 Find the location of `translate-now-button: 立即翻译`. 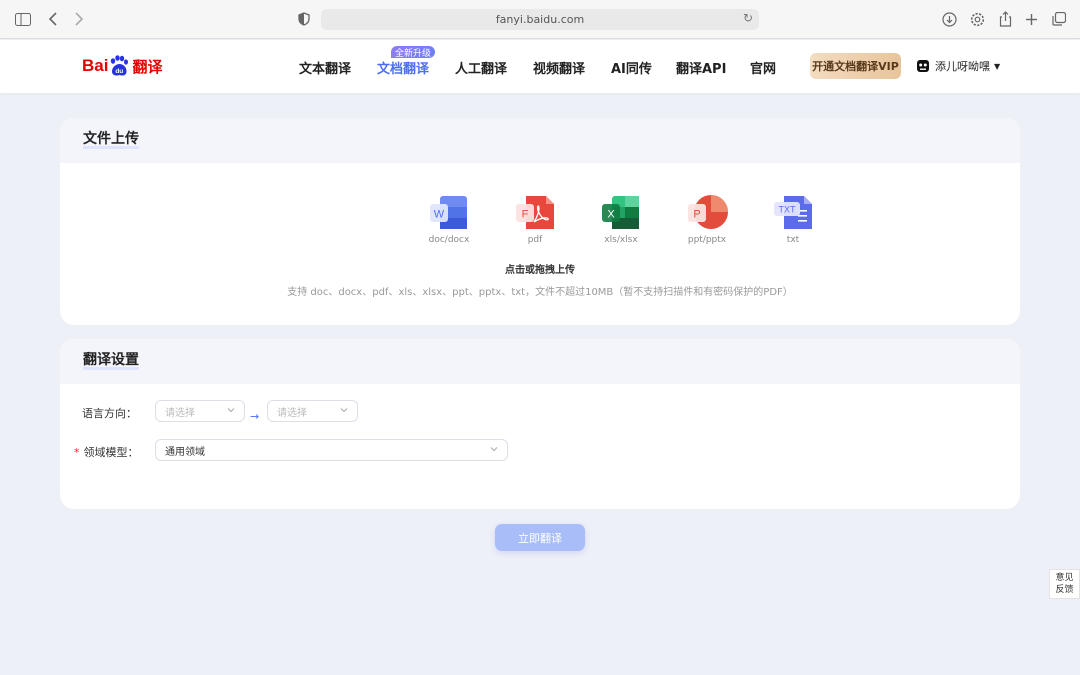

translate-now-button: 立即翻译 is located at coordinates (540, 537).